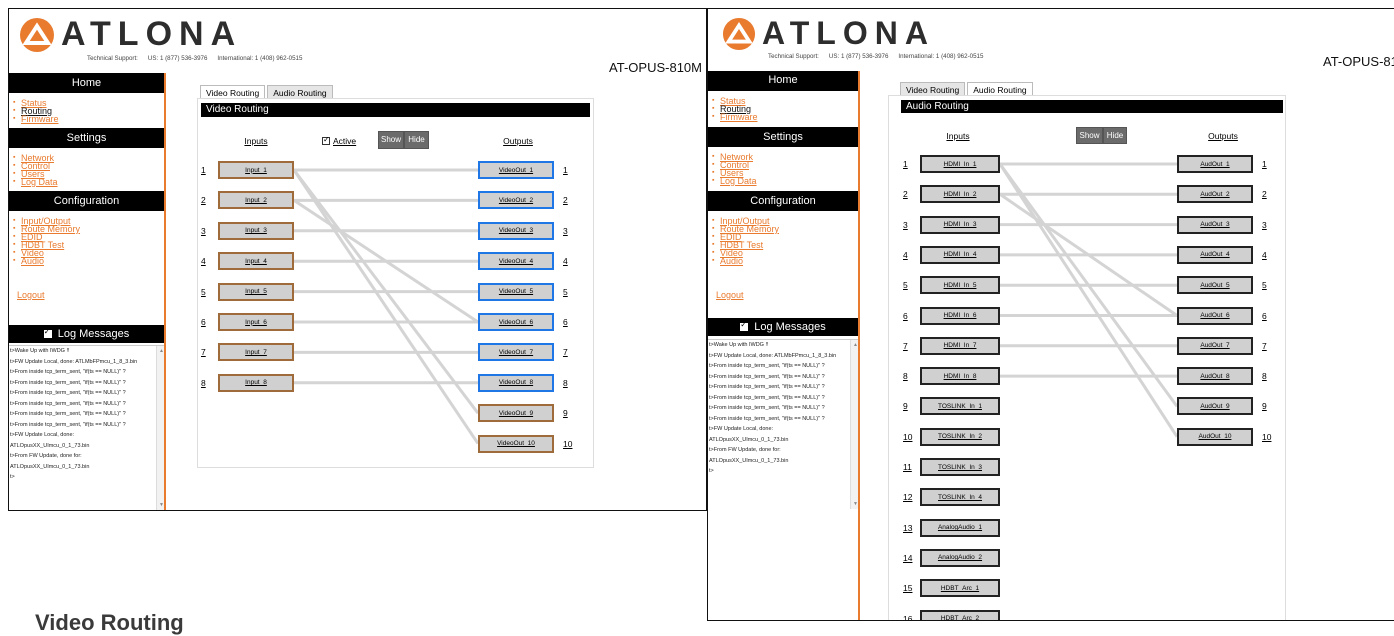  I want to click on log-line: t>From FW Update, done for:, so click(46, 456).